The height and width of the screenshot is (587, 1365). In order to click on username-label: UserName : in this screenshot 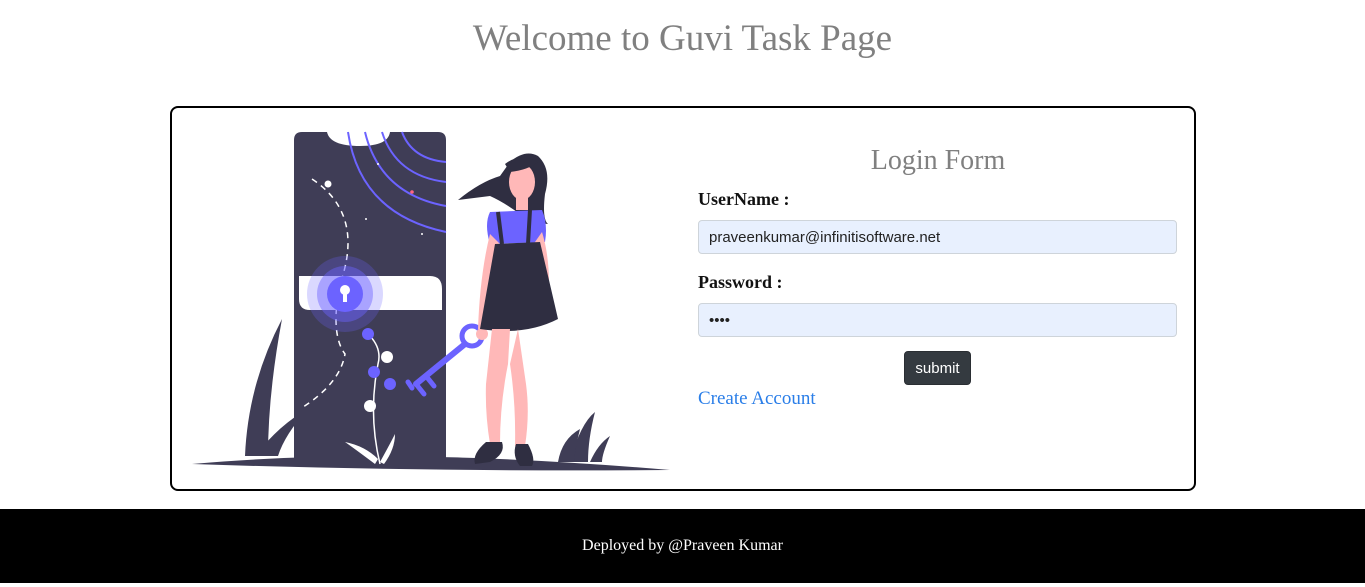, I will do `click(744, 199)`.